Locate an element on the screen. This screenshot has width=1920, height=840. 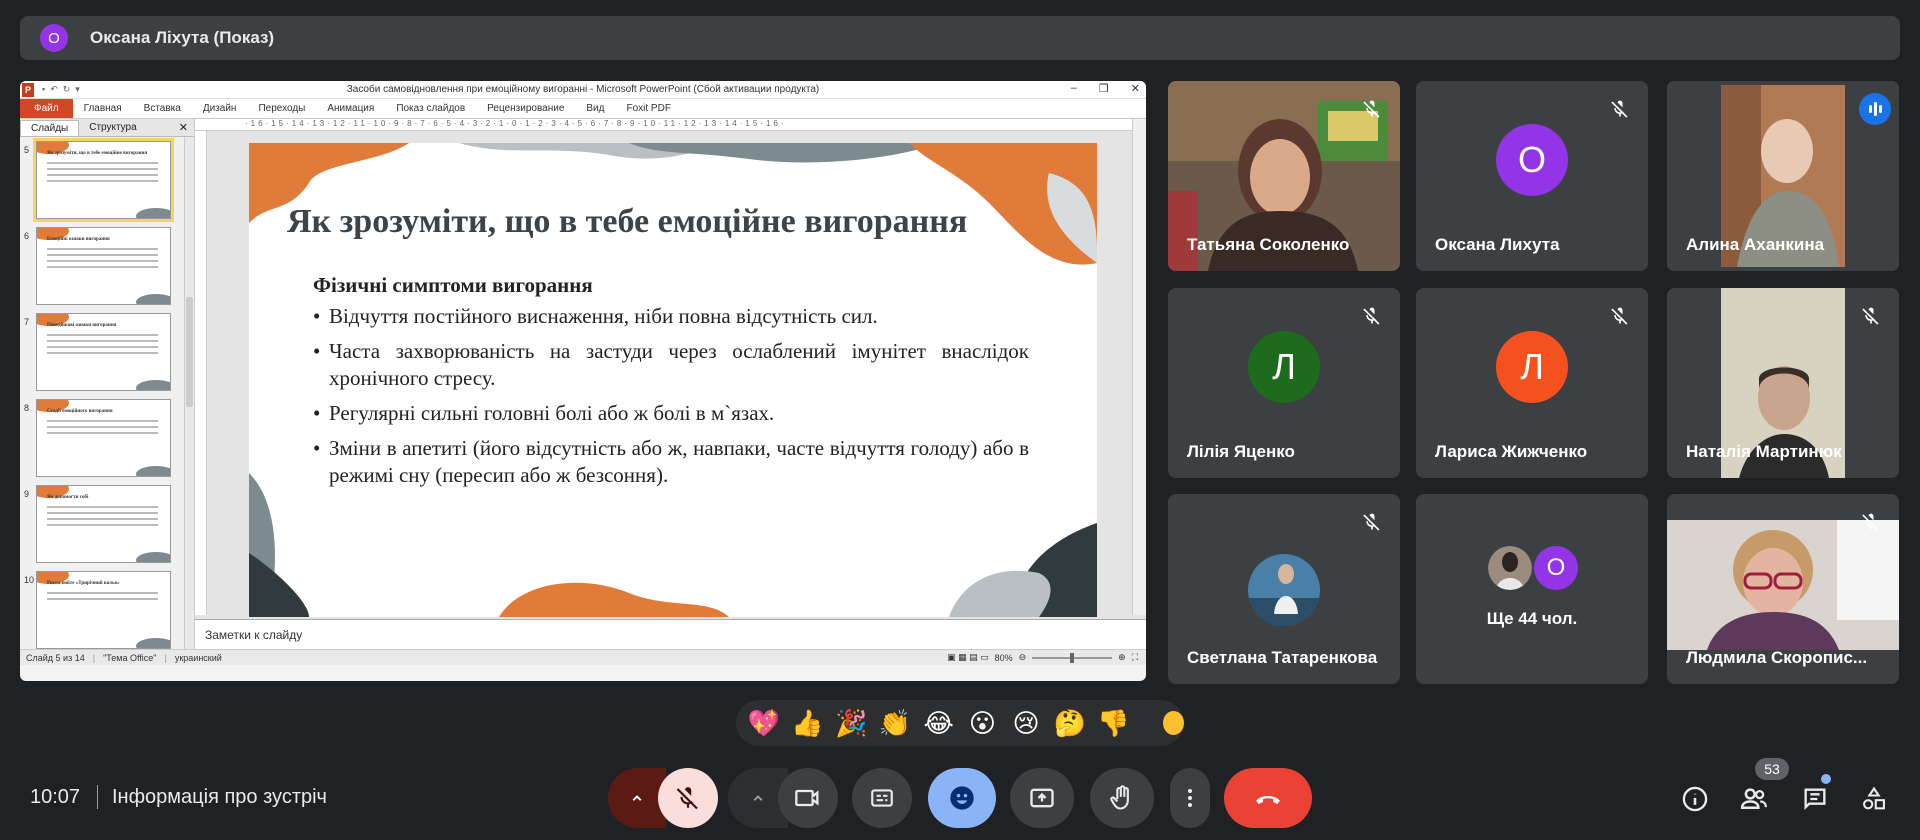
participant-profile-photo is located at coordinates (1284, 590).